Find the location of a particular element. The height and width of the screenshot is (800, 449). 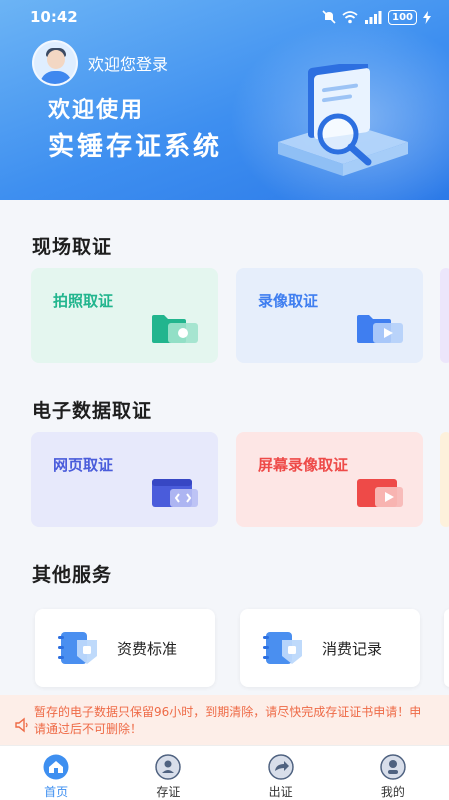

status-icons: 100 is located at coordinates (376, 17).